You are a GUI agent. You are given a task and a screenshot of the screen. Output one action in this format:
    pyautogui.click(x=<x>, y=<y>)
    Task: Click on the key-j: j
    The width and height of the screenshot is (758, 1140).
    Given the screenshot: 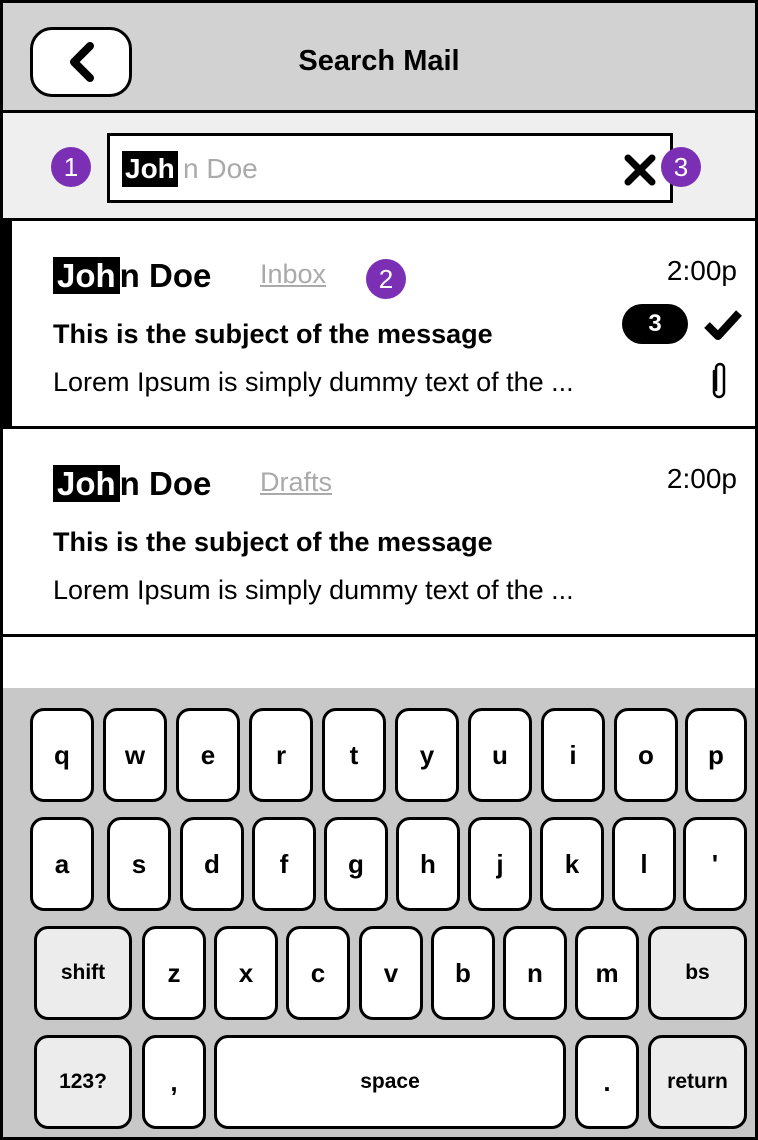 What is the action you would take?
    pyautogui.click(x=500, y=864)
    